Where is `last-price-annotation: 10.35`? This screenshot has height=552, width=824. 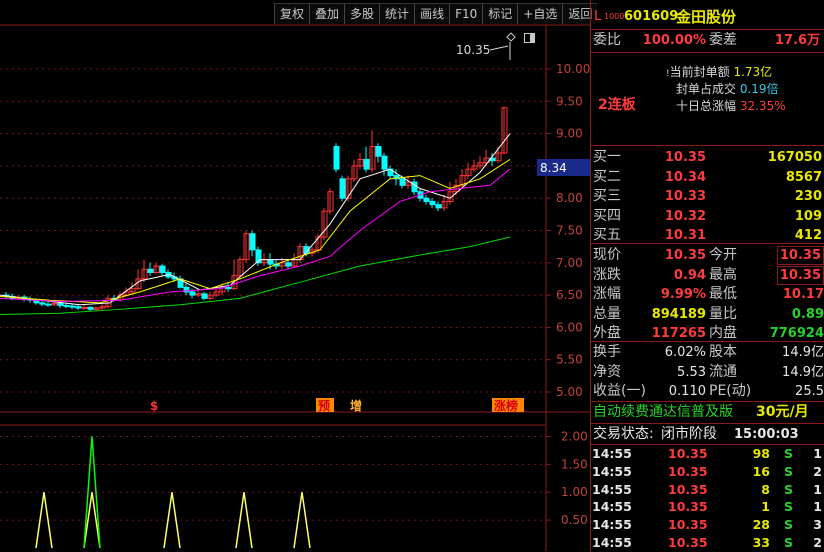
last-price-annotation: 10.35 is located at coordinates (473, 50).